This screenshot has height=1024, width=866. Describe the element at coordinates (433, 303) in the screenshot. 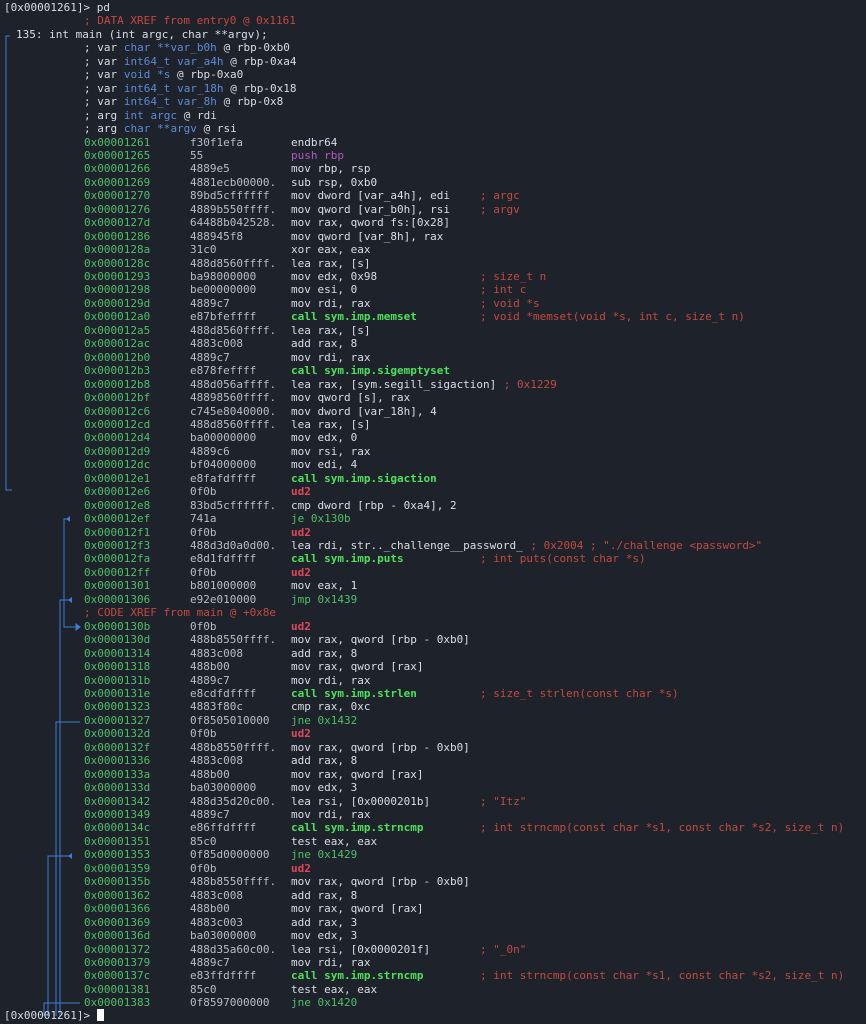

I see `disasm-line: 0x0000129d 4889c7 mov rdi, rax ; void *s` at that location.